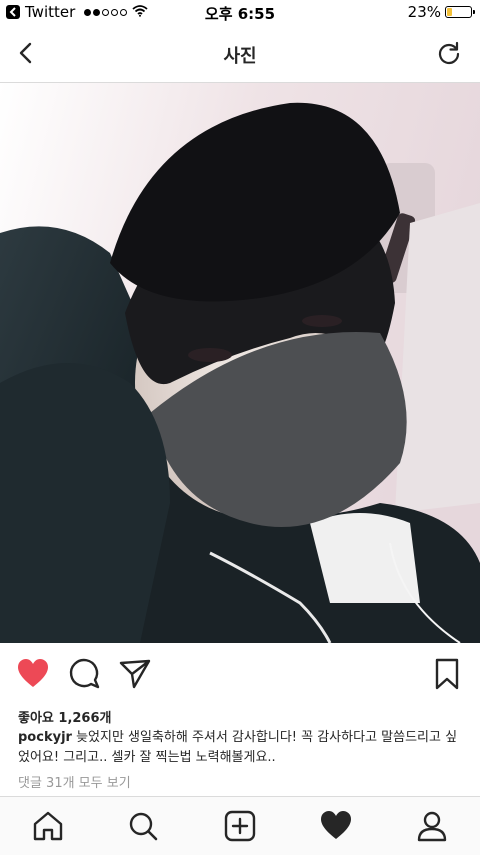 This screenshot has height=855, width=480. Describe the element at coordinates (460, 12) in the screenshot. I see `battery-icon` at that location.